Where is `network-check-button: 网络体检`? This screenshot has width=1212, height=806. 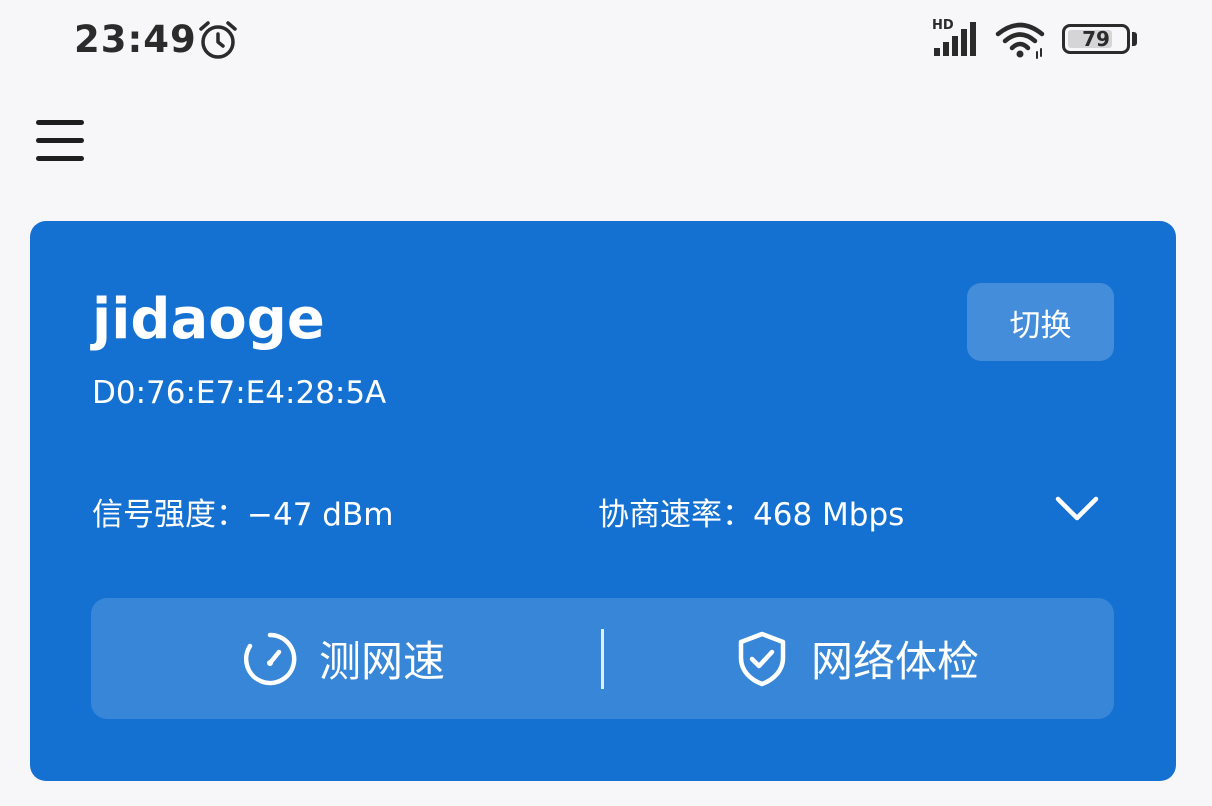
network-check-button: 网络体检 is located at coordinates (856, 658).